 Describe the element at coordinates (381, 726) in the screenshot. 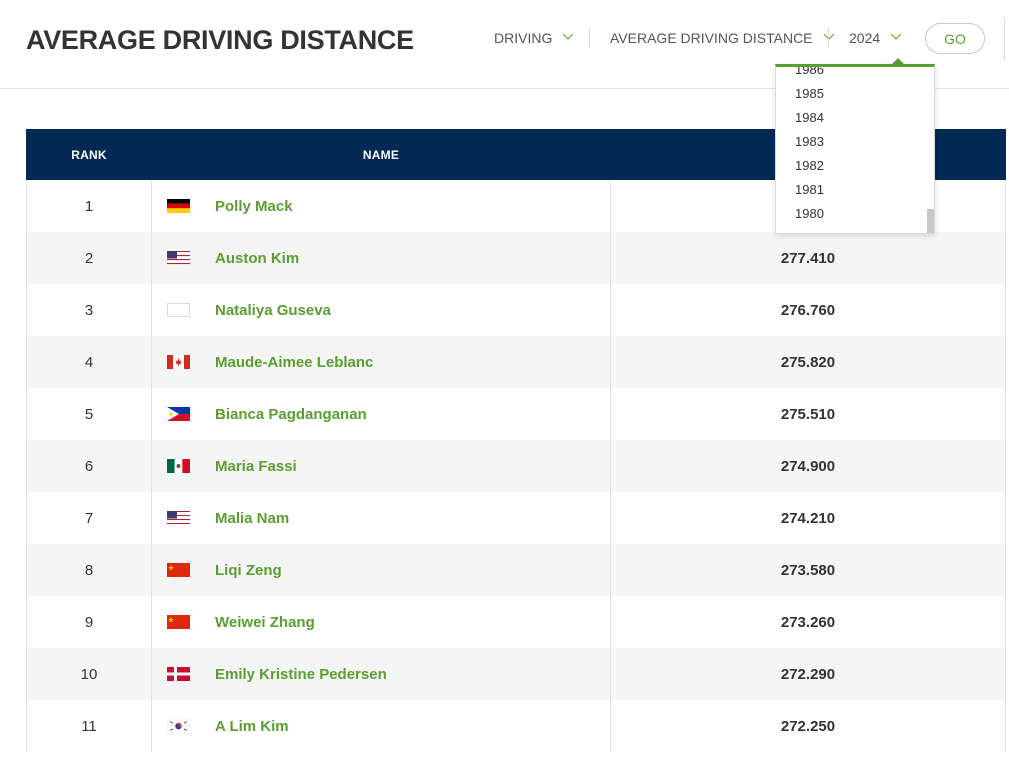

I see `name-cell: A Lim Kim` at that location.